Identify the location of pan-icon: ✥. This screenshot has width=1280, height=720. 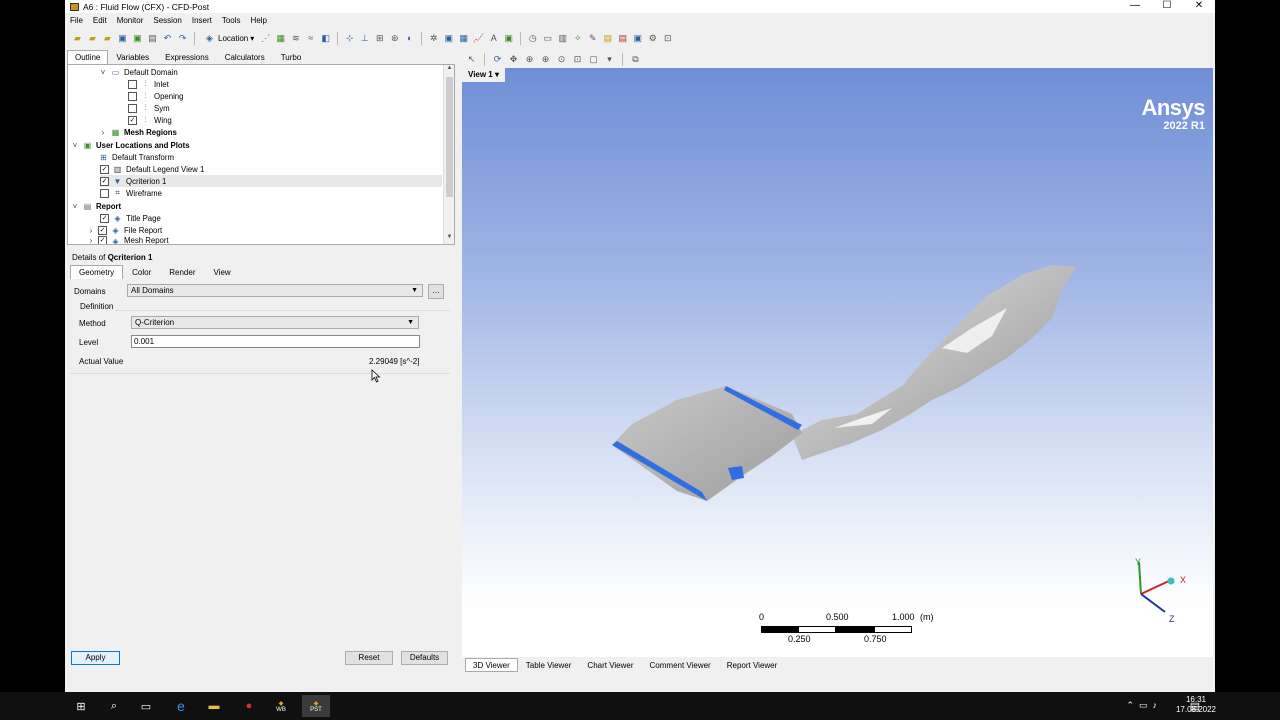
(513, 59).